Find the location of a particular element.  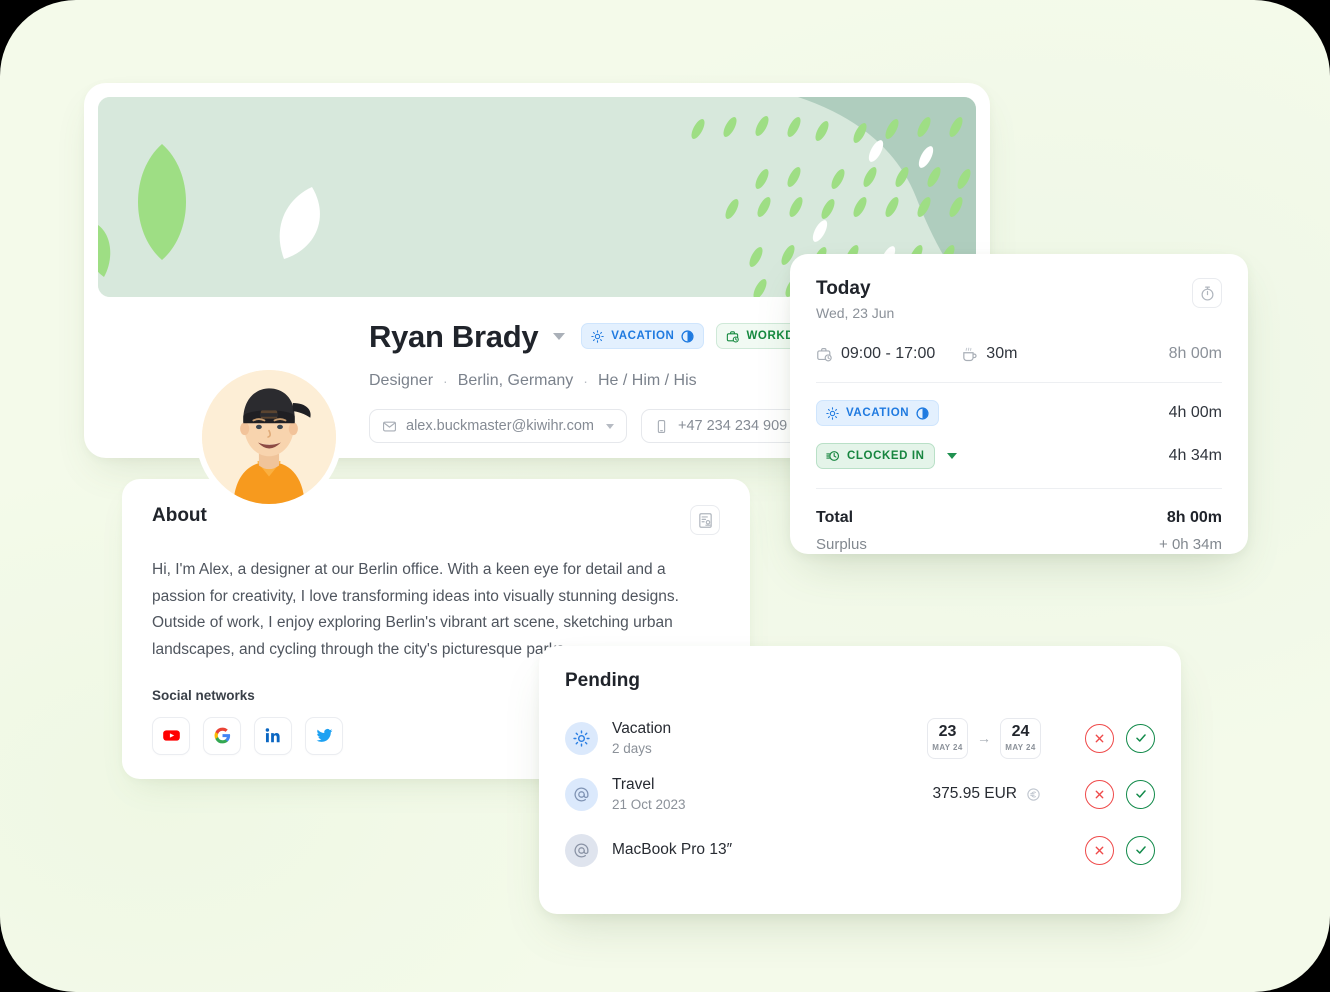

document-settings-icon is located at coordinates (705, 520).